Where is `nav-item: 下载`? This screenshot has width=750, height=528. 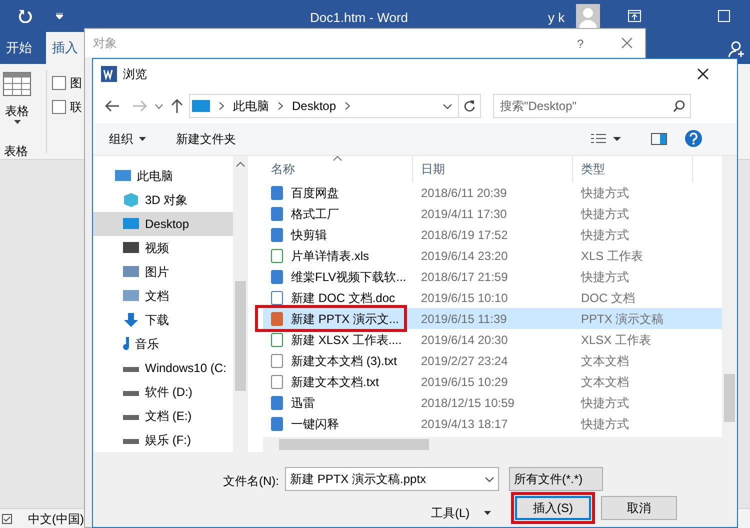 nav-item: 下载 is located at coordinates (163, 320).